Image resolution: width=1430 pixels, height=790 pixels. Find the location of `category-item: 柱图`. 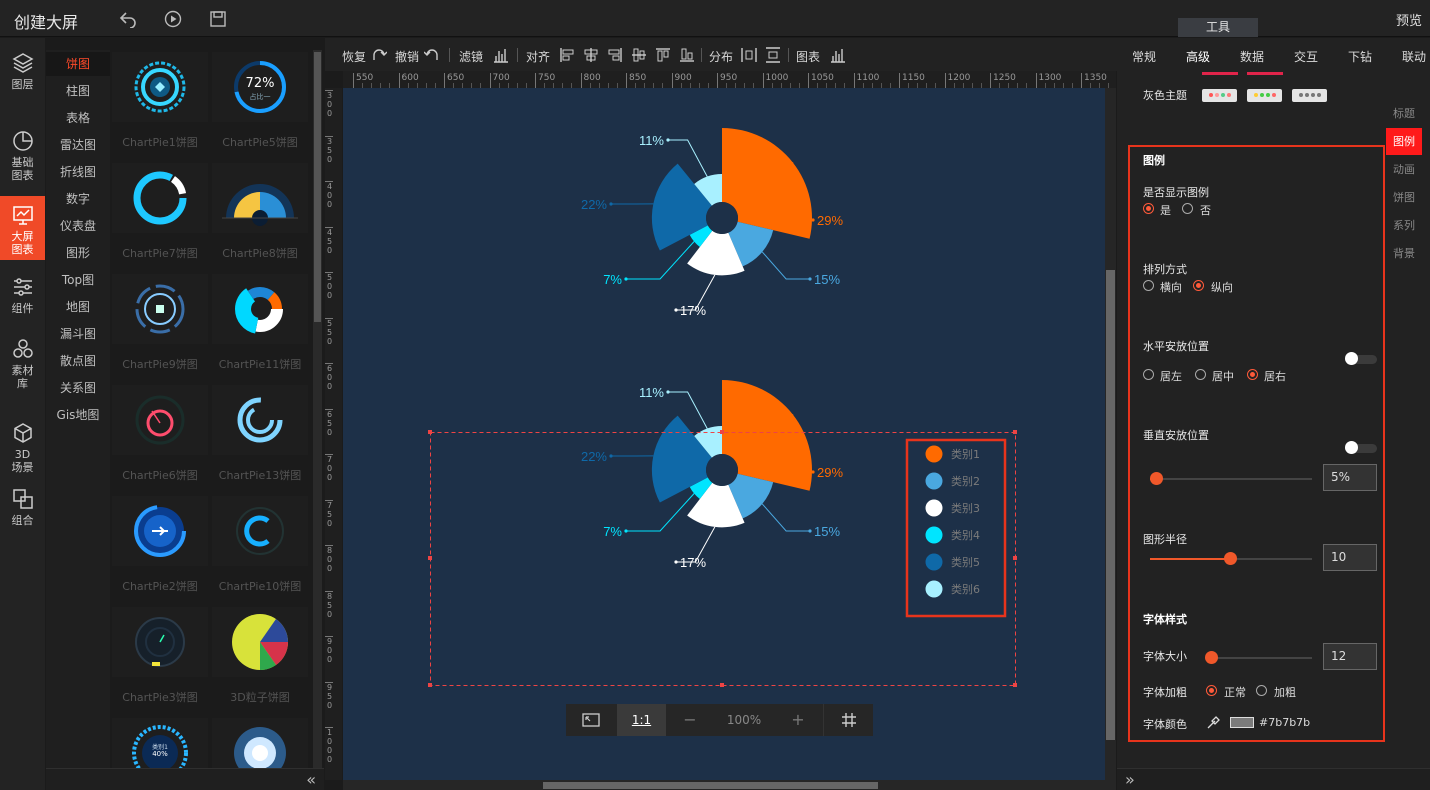

category-item: 柱图 is located at coordinates (78, 91).